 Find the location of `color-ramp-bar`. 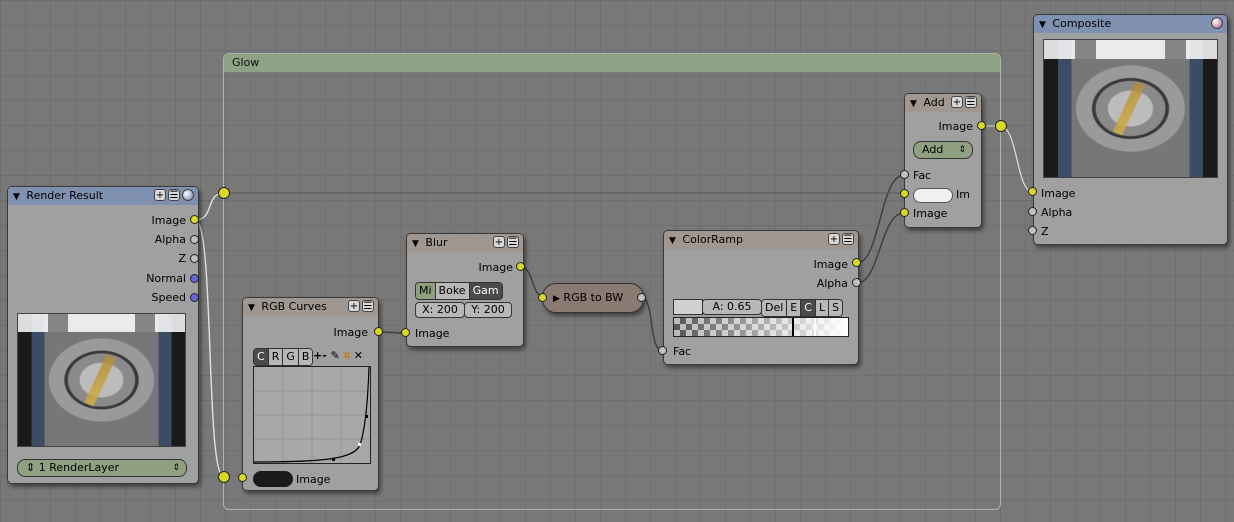

color-ramp-bar is located at coordinates (761, 327).